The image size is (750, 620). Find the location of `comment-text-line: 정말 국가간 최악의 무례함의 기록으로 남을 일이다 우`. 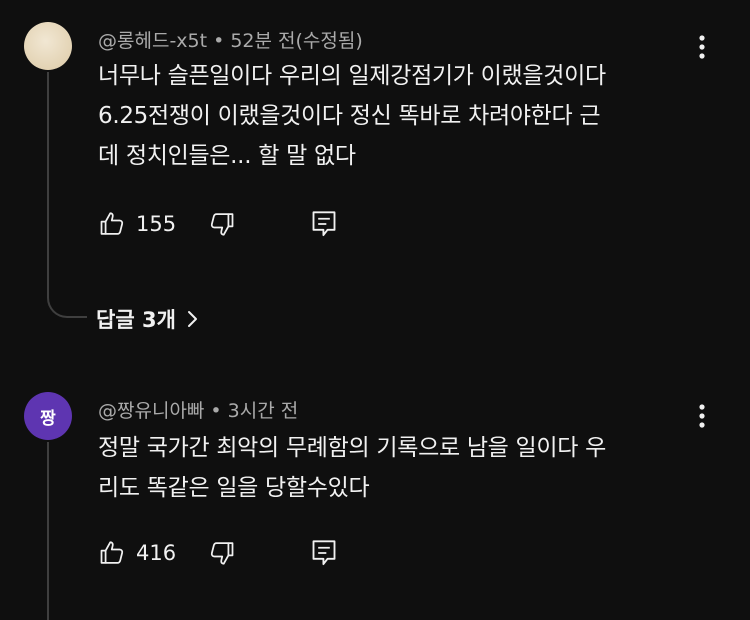

comment-text-line: 정말 국가간 최악의 무례함의 기록으로 남을 일이다 우 is located at coordinates (352, 448).